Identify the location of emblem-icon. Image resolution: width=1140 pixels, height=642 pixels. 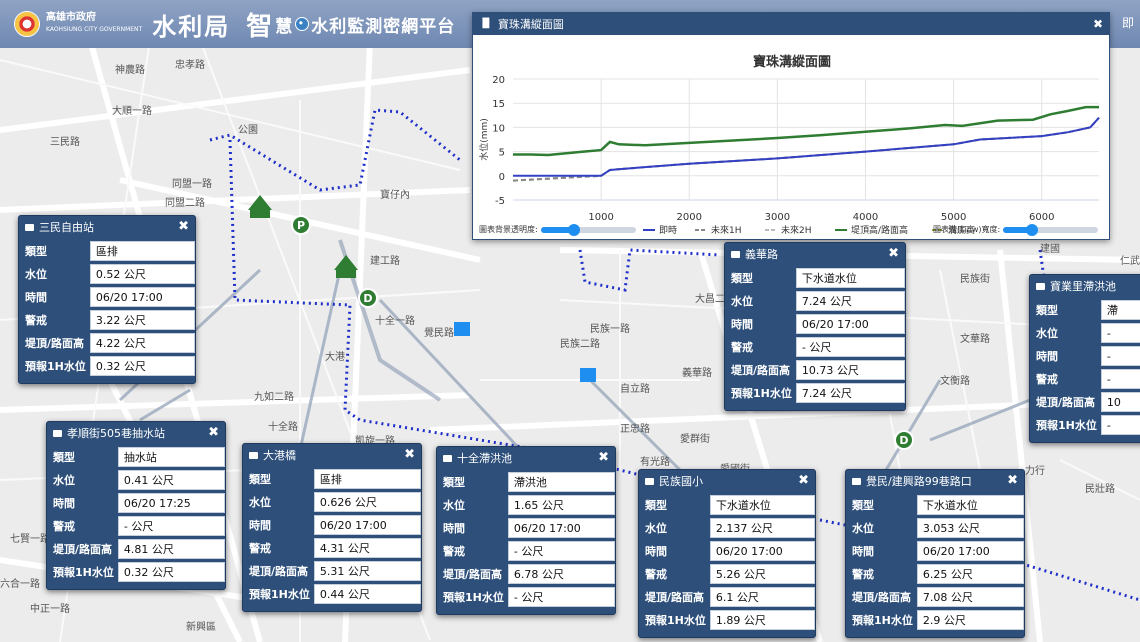
(27, 24).